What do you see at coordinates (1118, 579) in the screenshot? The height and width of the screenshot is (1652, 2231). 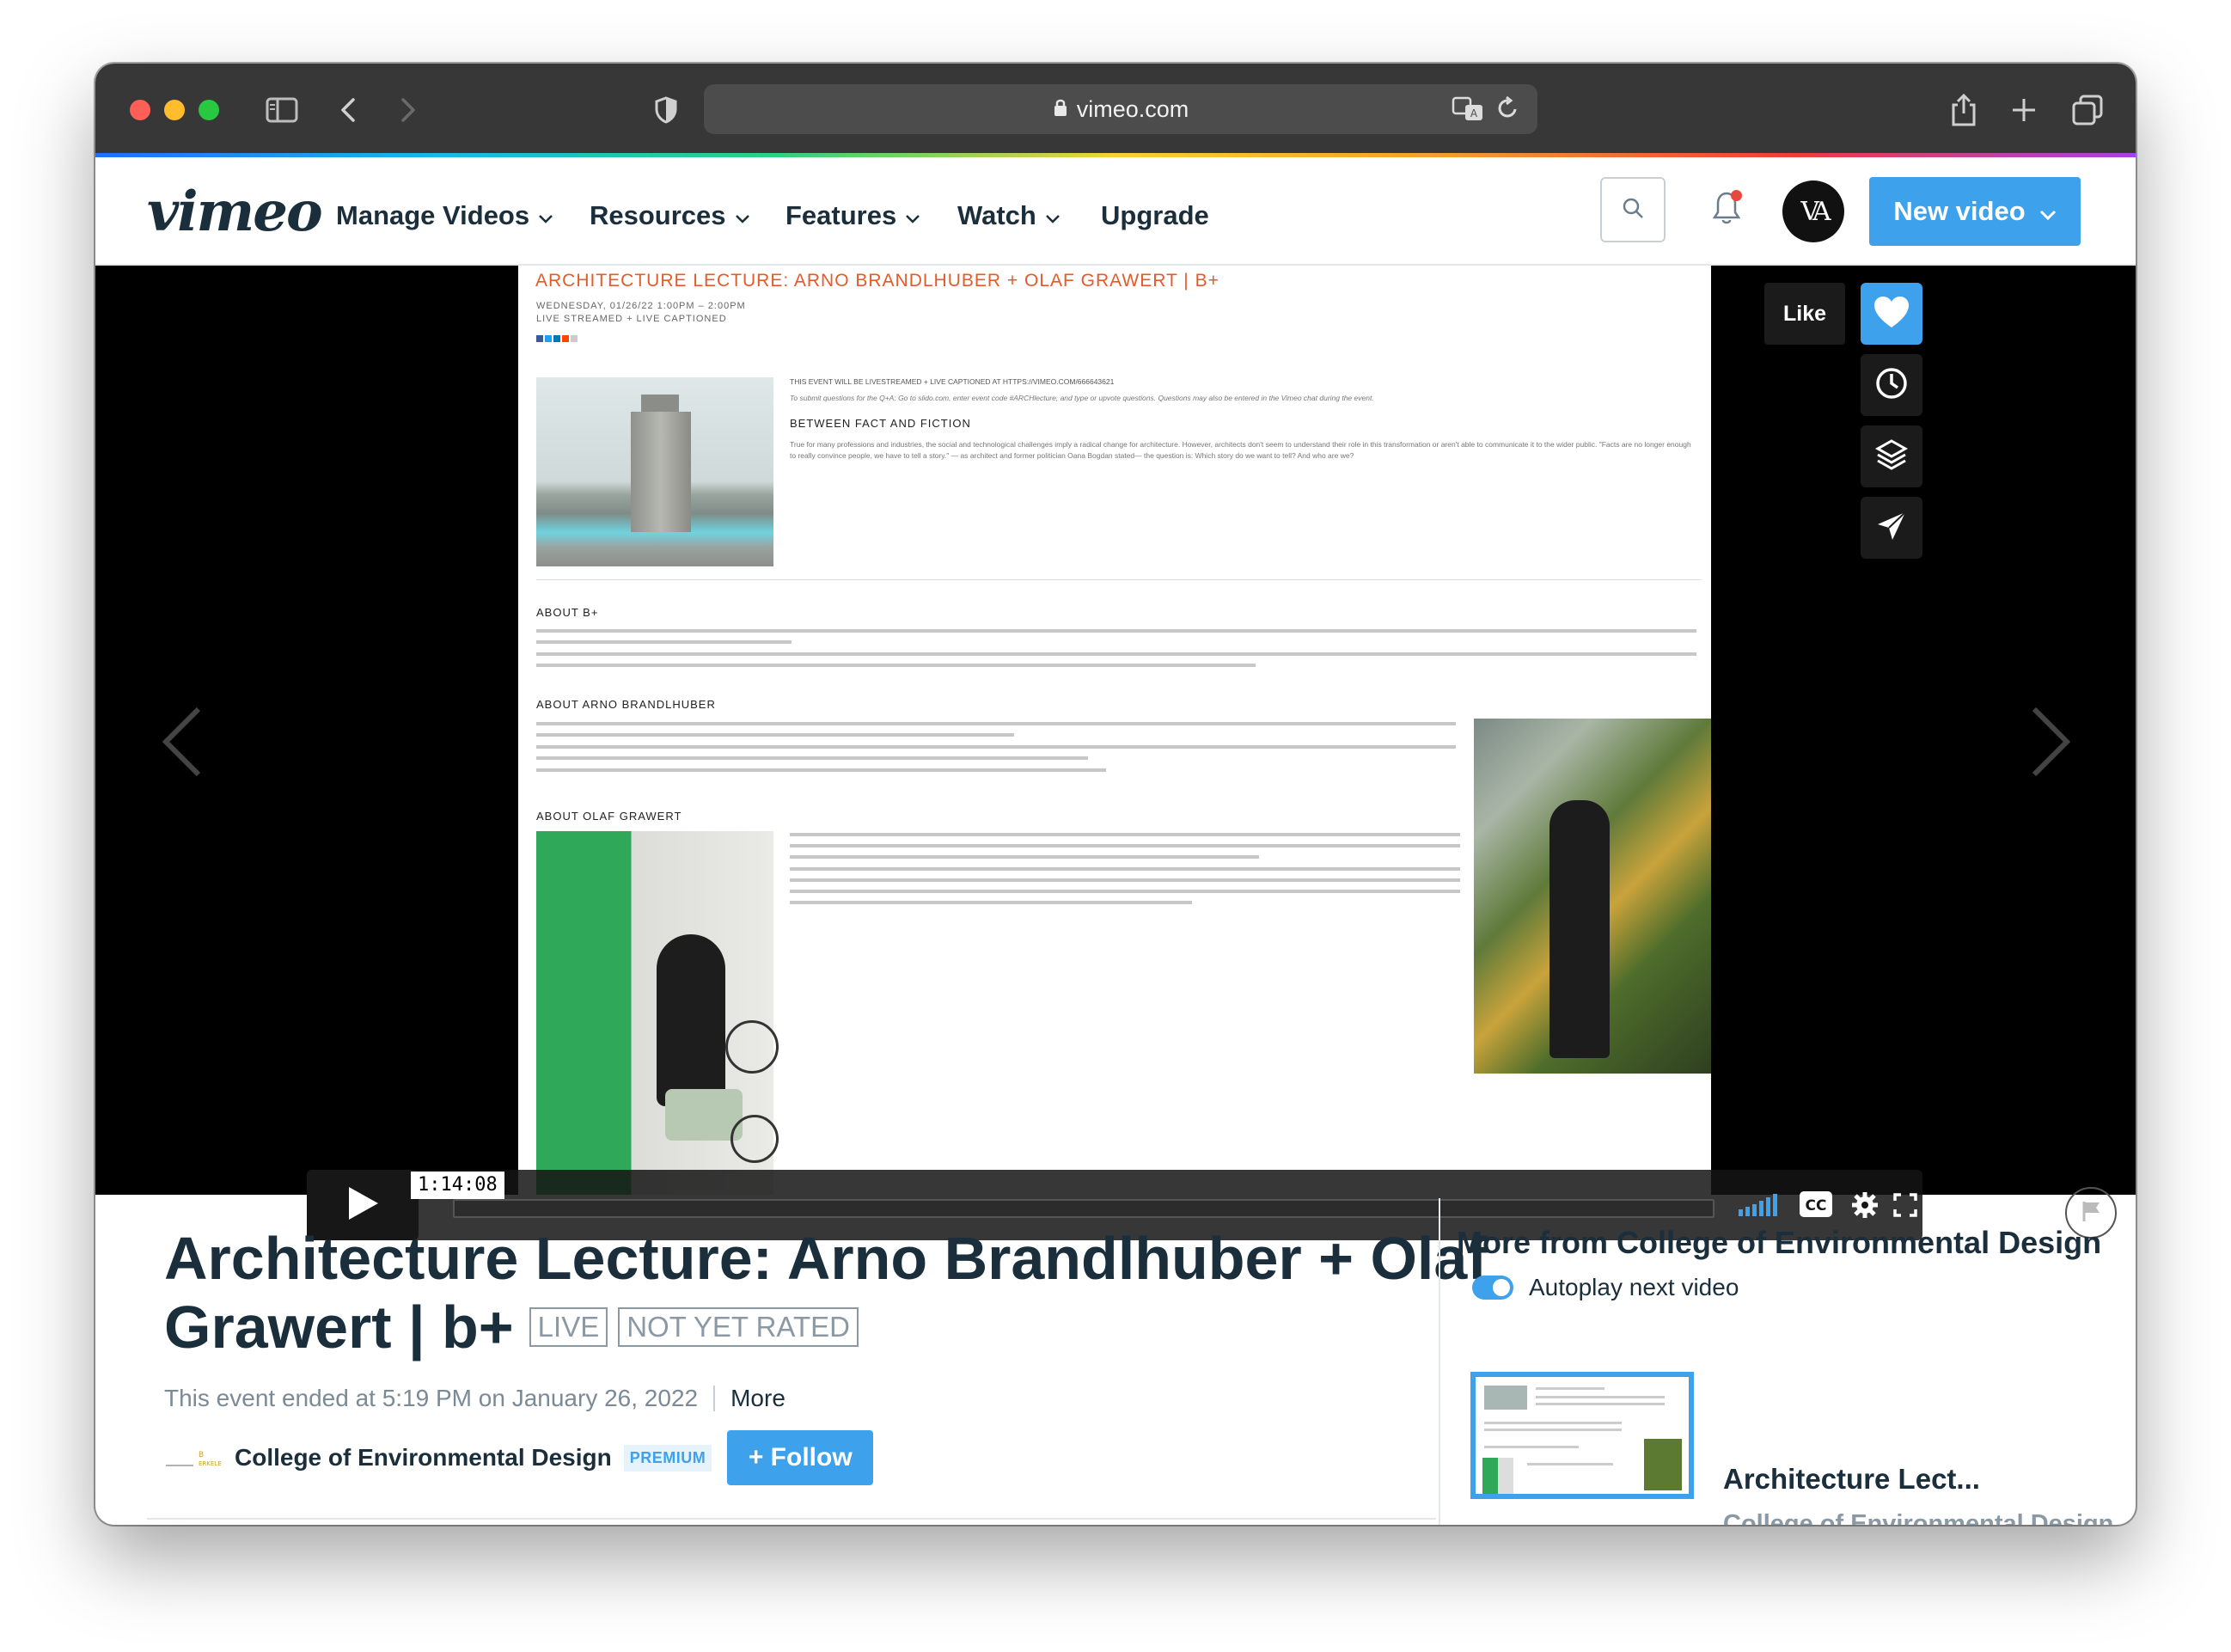 I see `slide-divider` at bounding box center [1118, 579].